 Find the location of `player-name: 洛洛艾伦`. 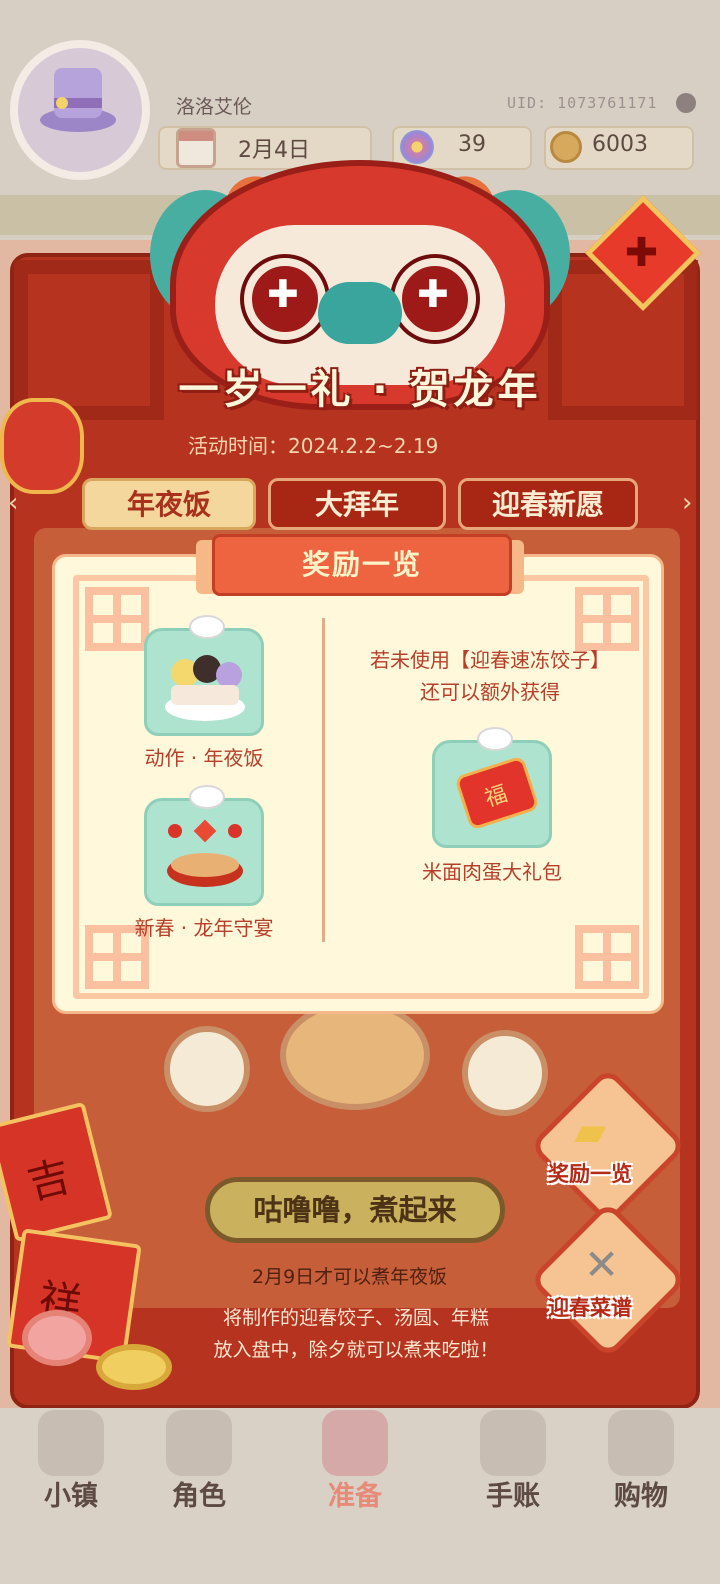

player-name: 洛洛艾伦 is located at coordinates (214, 107).